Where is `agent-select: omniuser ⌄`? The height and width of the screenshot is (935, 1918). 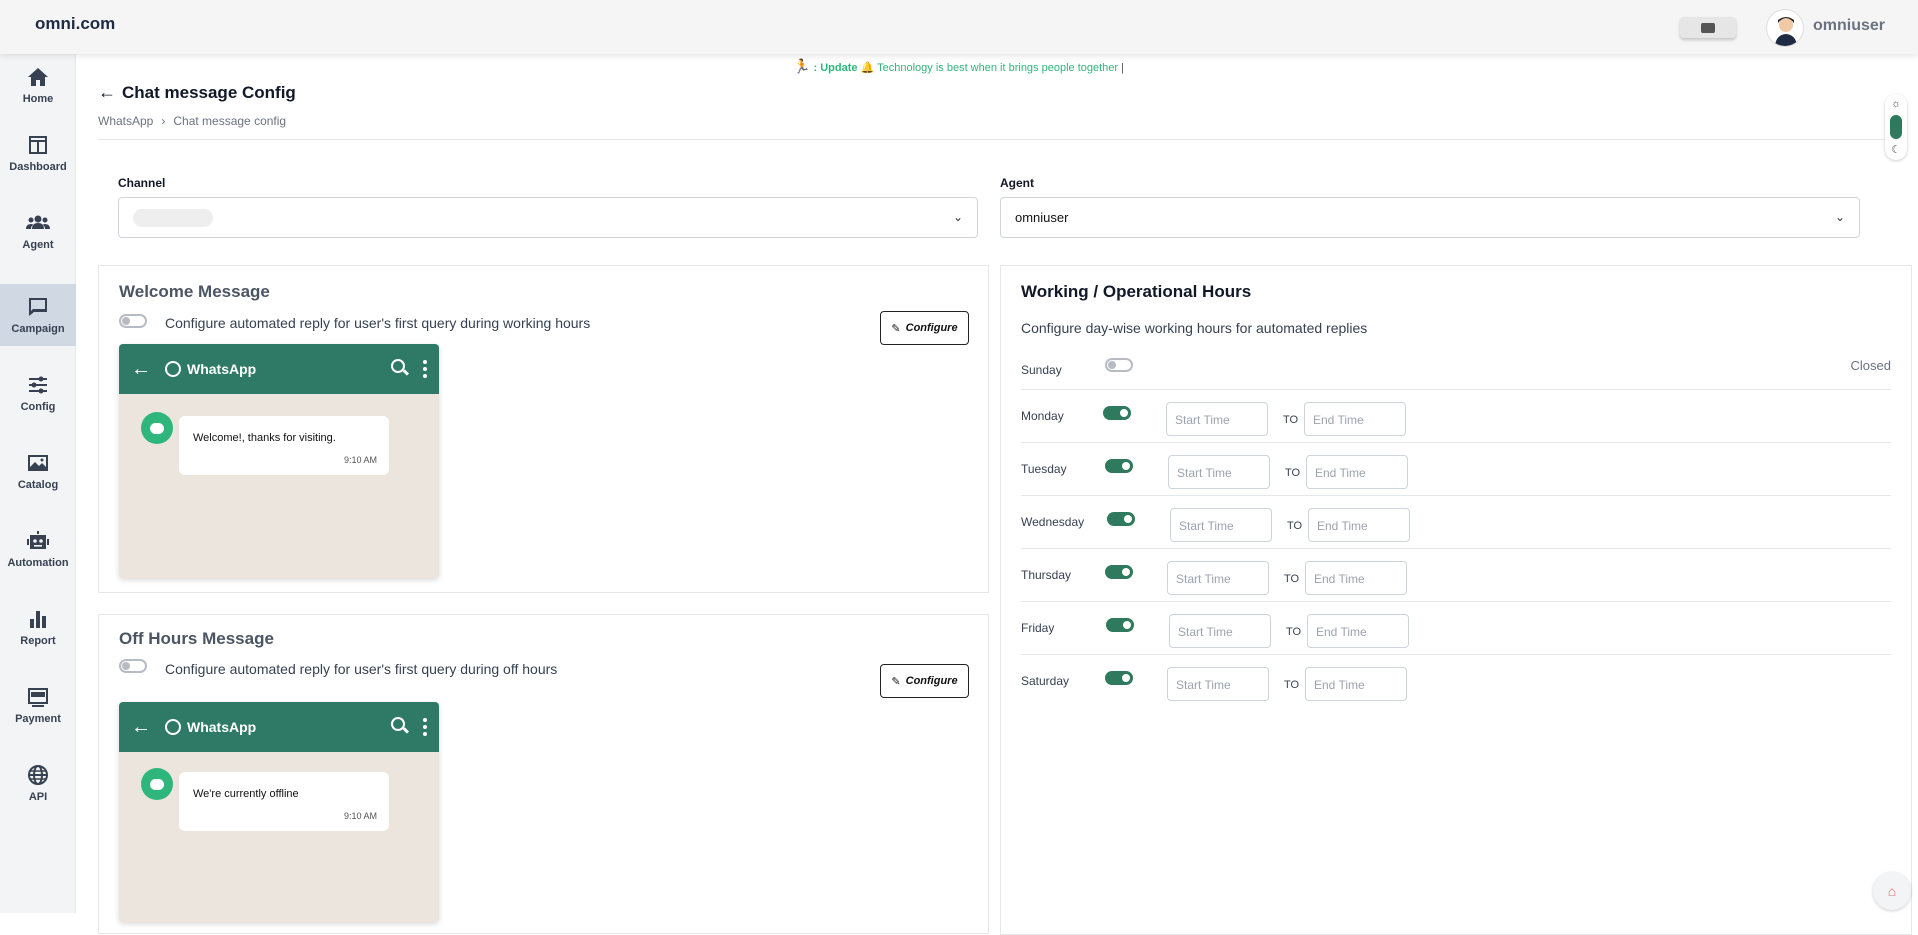 agent-select: omniuser ⌄ is located at coordinates (1430, 217).